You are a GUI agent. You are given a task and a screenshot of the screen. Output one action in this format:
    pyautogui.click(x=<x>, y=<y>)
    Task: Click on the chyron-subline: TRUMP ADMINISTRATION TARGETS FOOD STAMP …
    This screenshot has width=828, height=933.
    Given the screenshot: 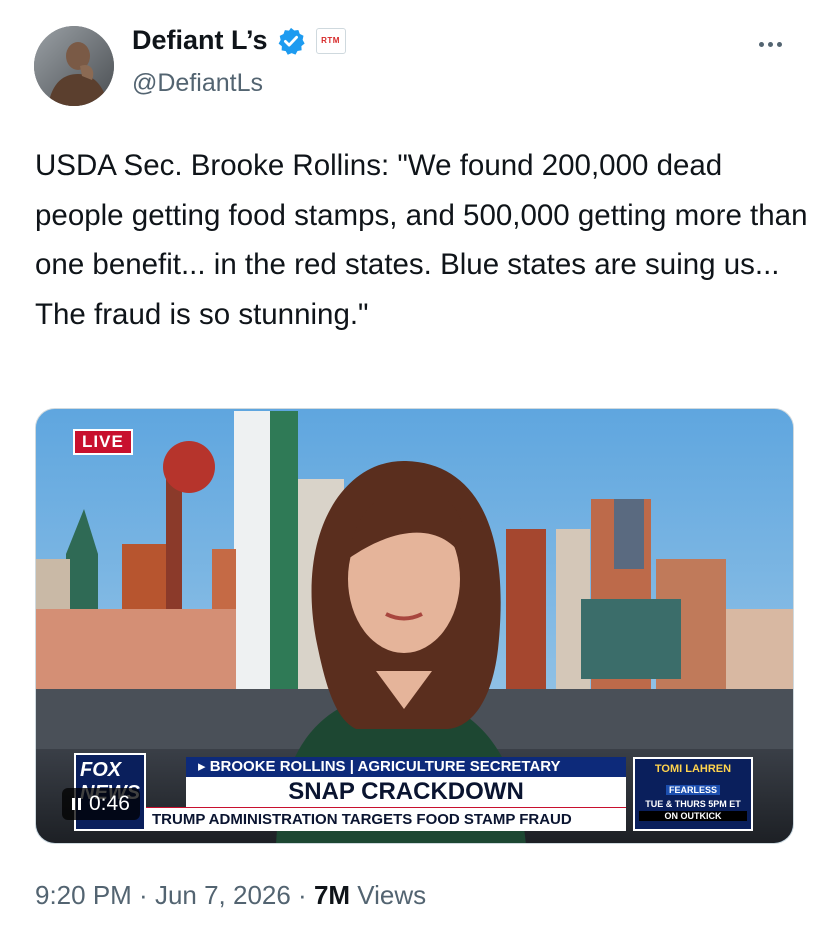 What is the action you would take?
    pyautogui.click(x=386, y=819)
    